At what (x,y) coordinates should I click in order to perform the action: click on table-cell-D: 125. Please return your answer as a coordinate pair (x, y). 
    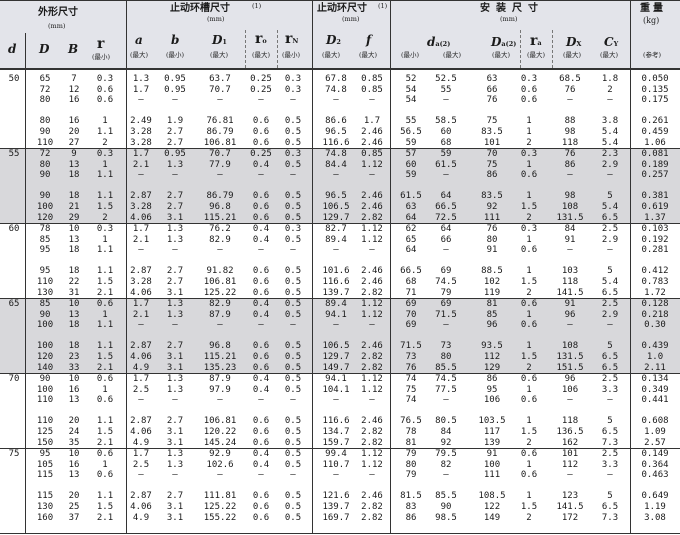
    Looking at the image, I should click on (45, 432).